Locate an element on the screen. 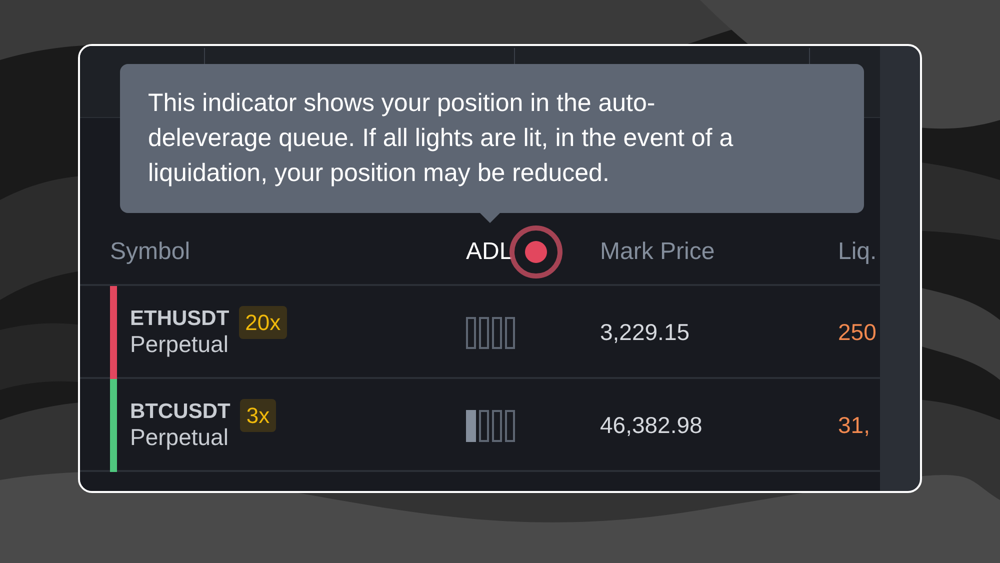 The image size is (1000, 563). column-header: Mark Price is located at coordinates (657, 252).